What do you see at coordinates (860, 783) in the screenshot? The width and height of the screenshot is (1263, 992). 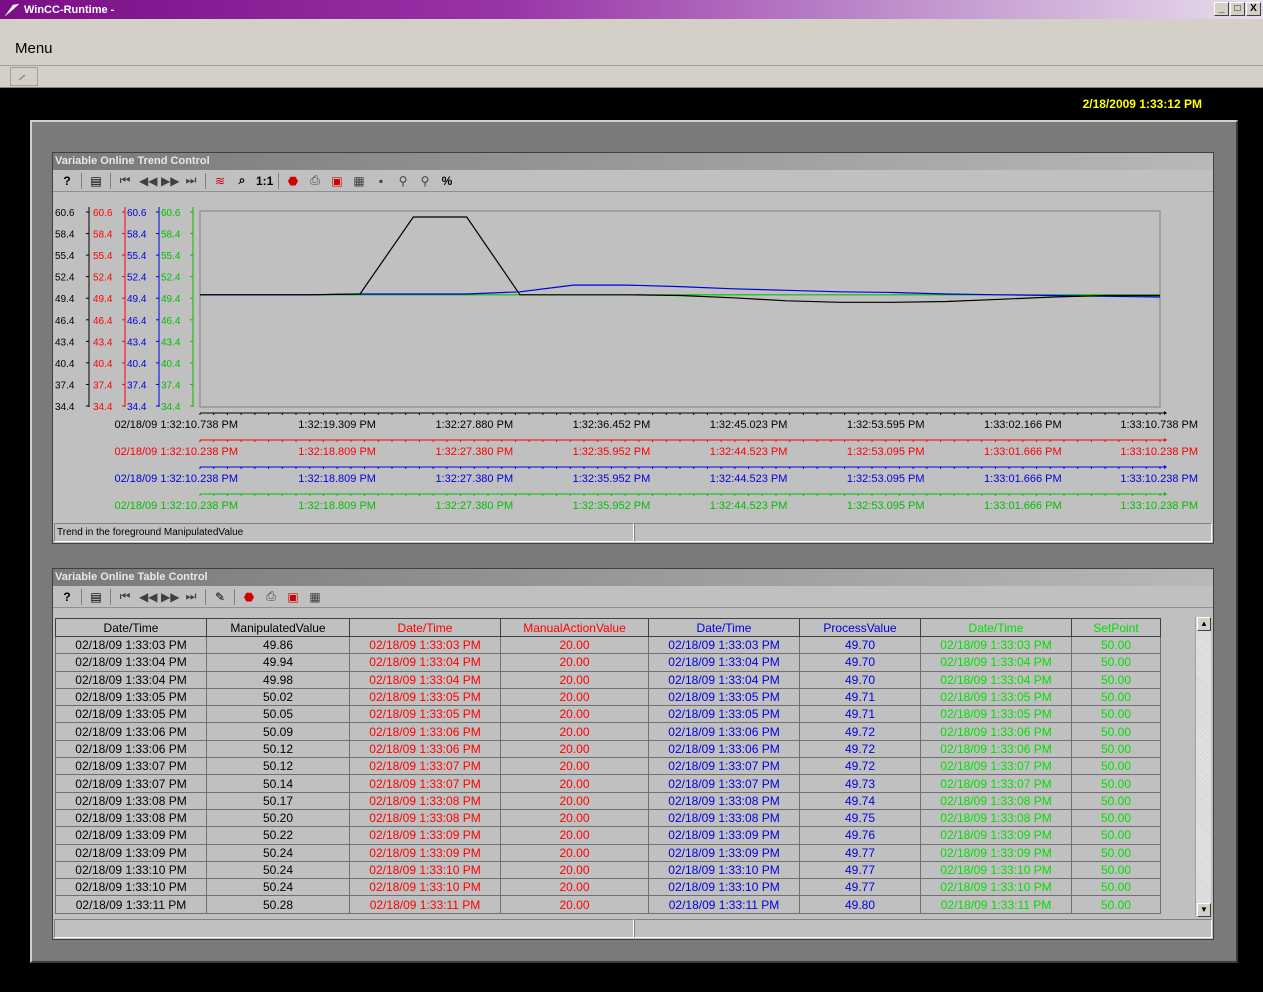 I see `table-cell: 49.73` at bounding box center [860, 783].